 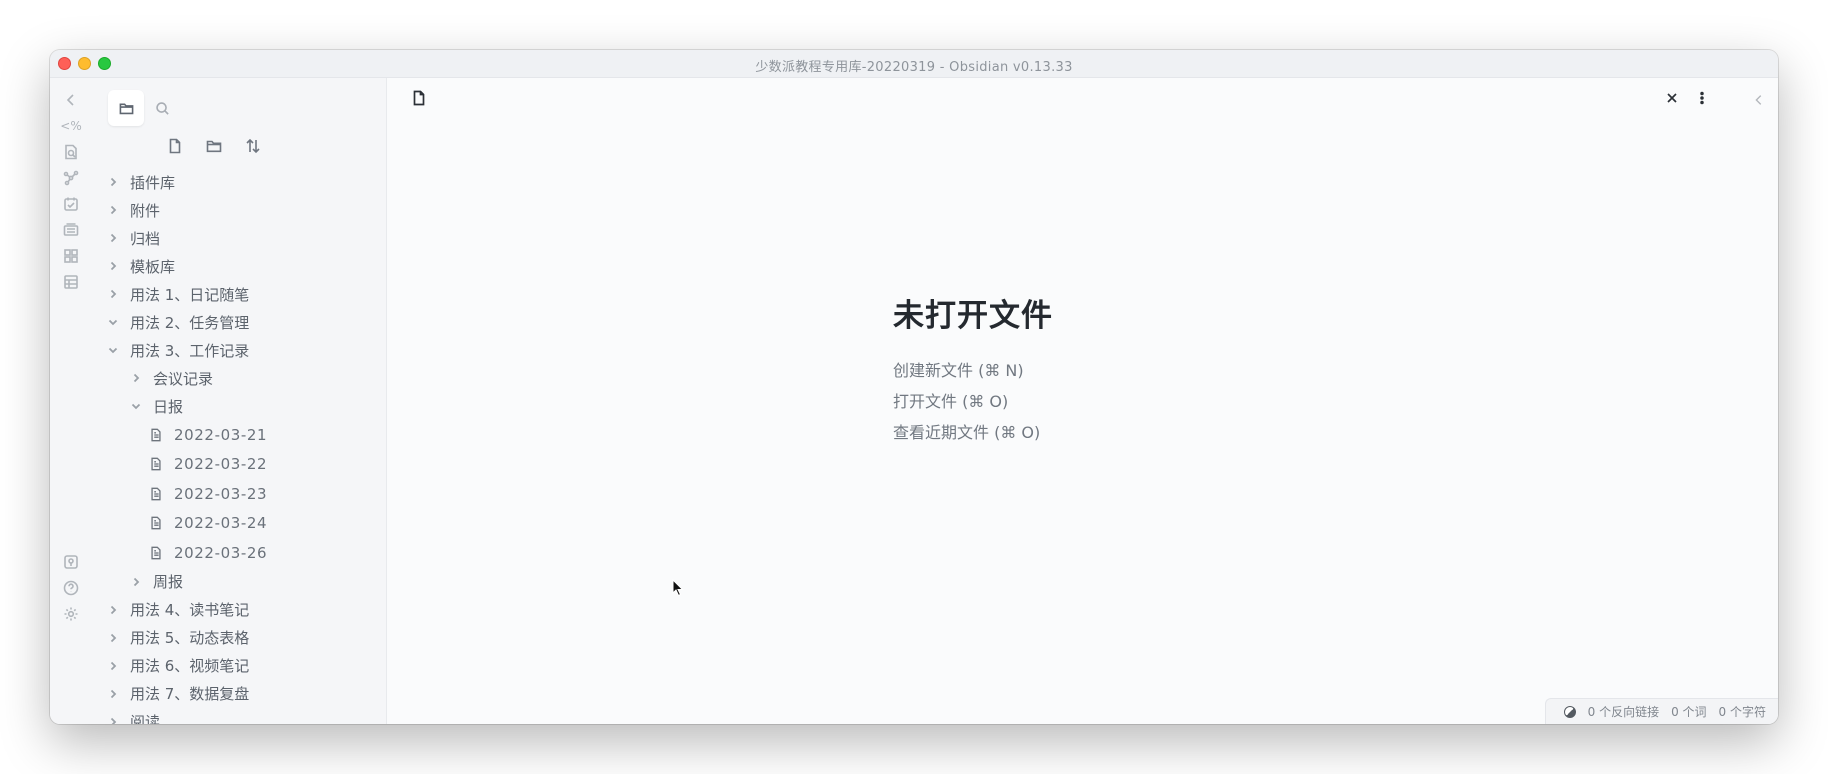 I want to click on tree-file-item: 2022-03-26, so click(x=231, y=553).